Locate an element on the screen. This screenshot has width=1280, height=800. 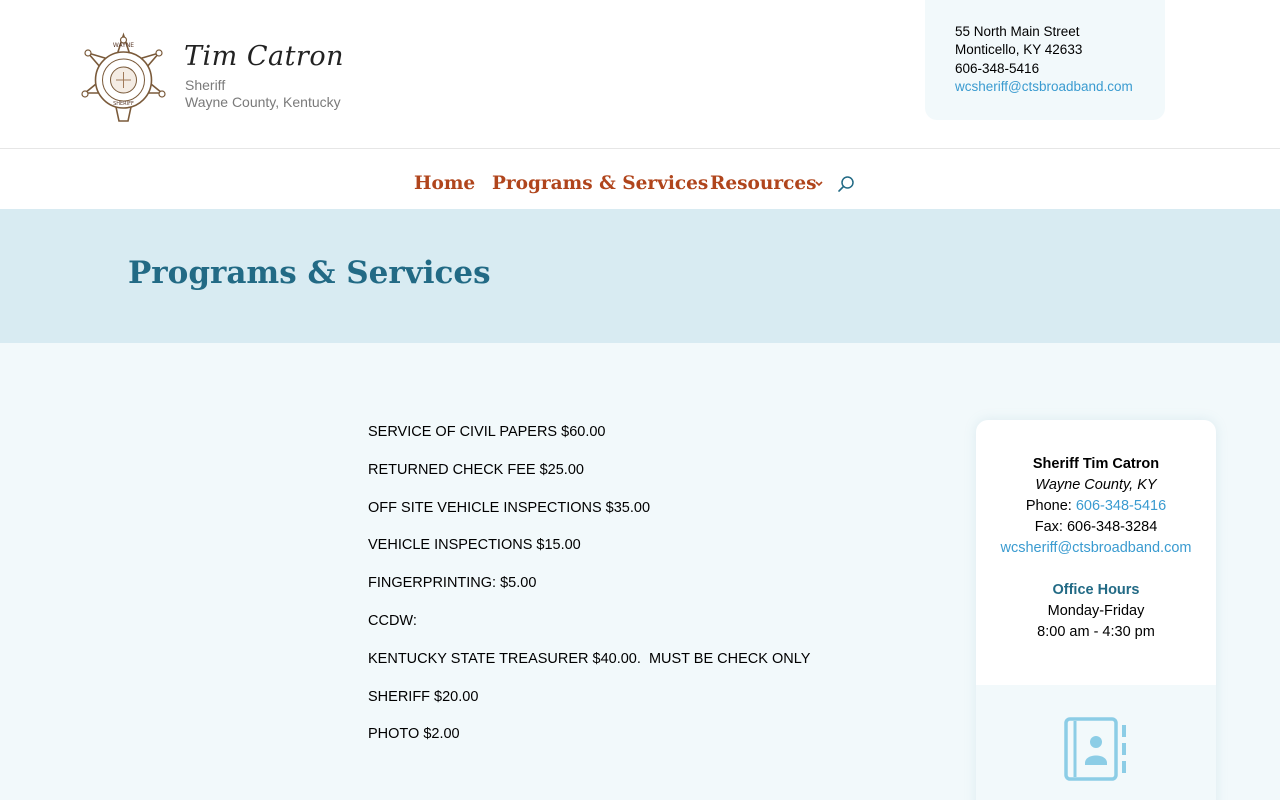
card-fax: Fax: 606-348-3284 is located at coordinates (1096, 527).